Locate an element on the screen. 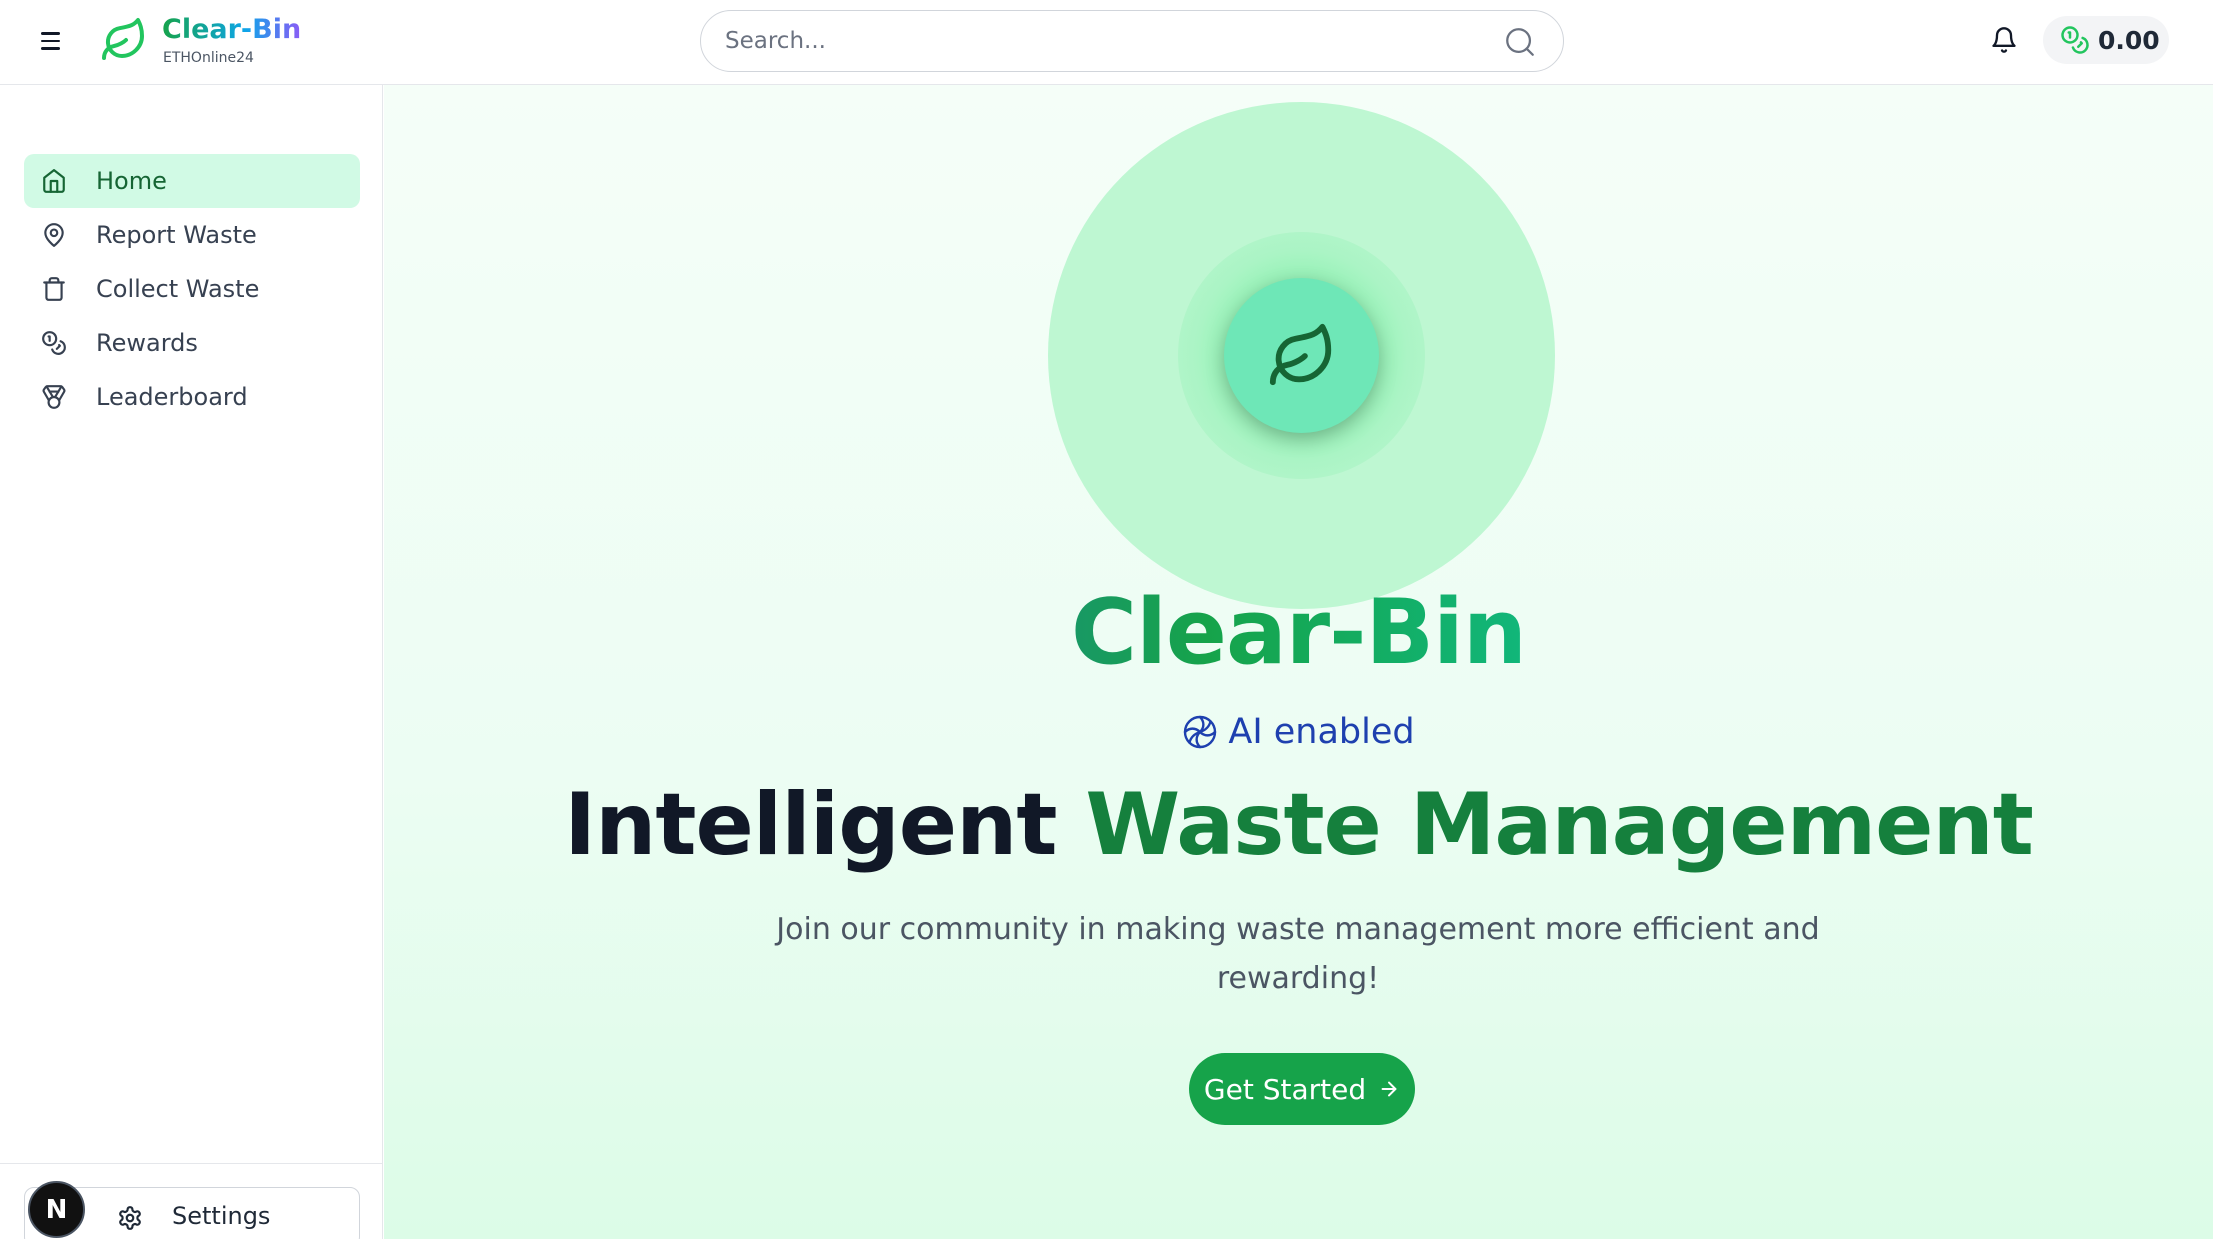 The width and height of the screenshot is (2213, 1239). sidebar-item-label: Home is located at coordinates (131, 181).